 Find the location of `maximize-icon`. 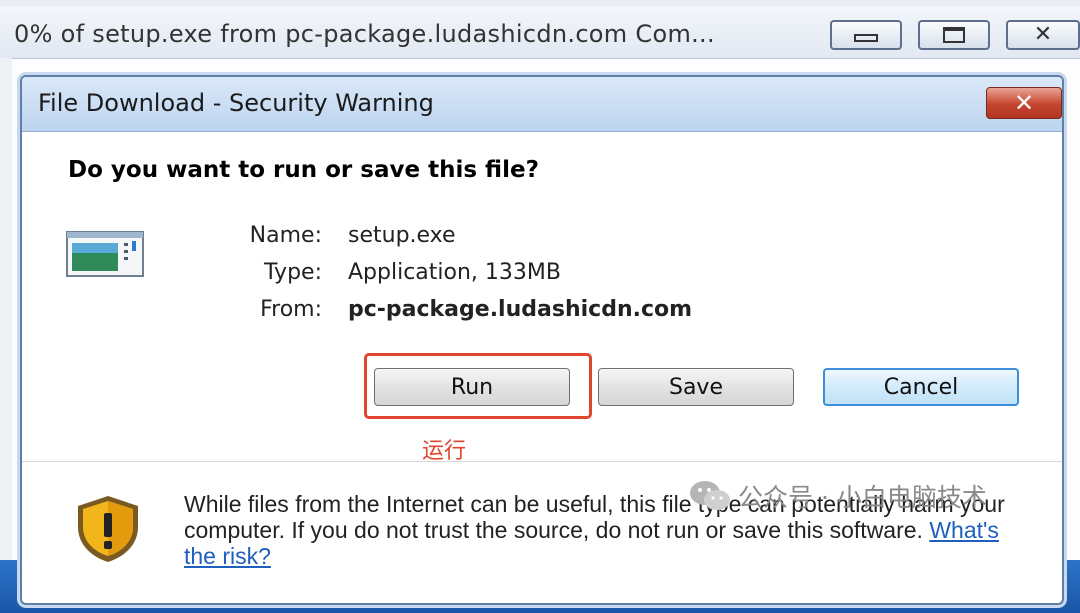

maximize-icon is located at coordinates (954, 35).